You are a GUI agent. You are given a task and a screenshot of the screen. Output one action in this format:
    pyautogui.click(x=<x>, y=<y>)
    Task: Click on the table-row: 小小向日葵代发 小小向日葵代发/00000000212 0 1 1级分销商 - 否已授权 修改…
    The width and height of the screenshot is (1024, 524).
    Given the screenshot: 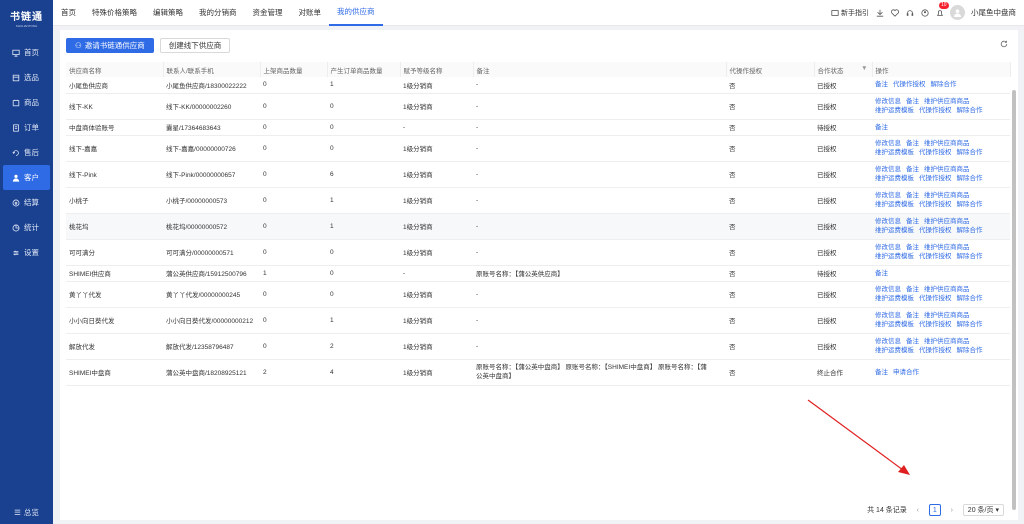 What is the action you would take?
    pyautogui.click(x=538, y=320)
    